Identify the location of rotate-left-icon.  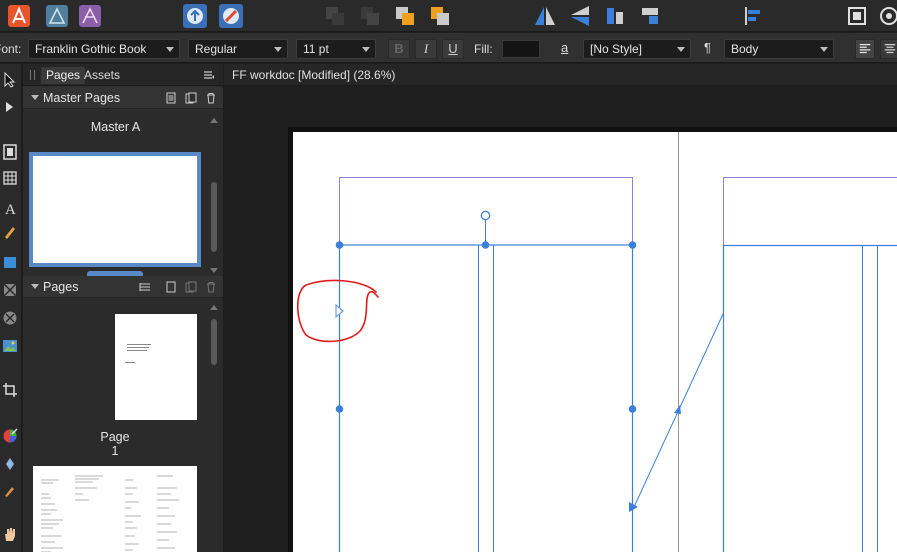
(615, 16).